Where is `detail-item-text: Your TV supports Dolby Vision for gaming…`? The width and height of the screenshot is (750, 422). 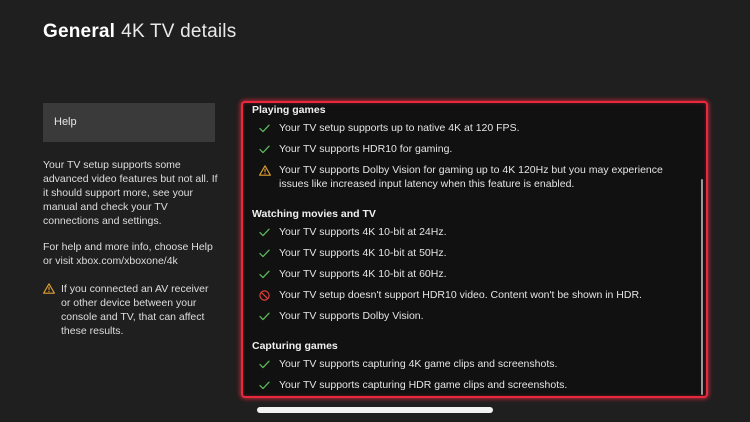
detail-item-text: Your TV supports Dolby Vision for gaming… is located at coordinates (471, 177).